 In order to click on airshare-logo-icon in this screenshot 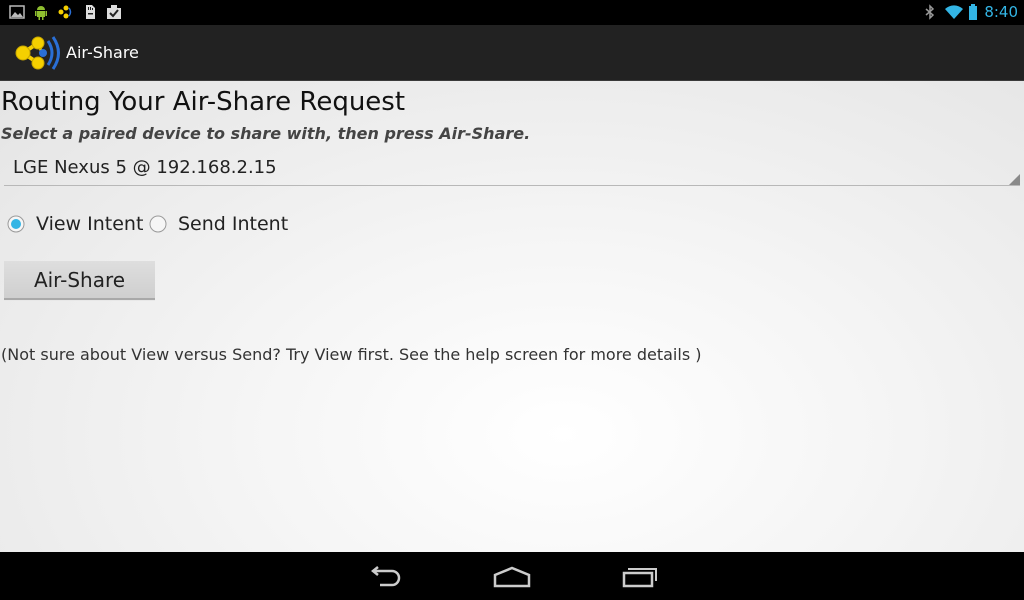, I will do `click(38, 53)`.